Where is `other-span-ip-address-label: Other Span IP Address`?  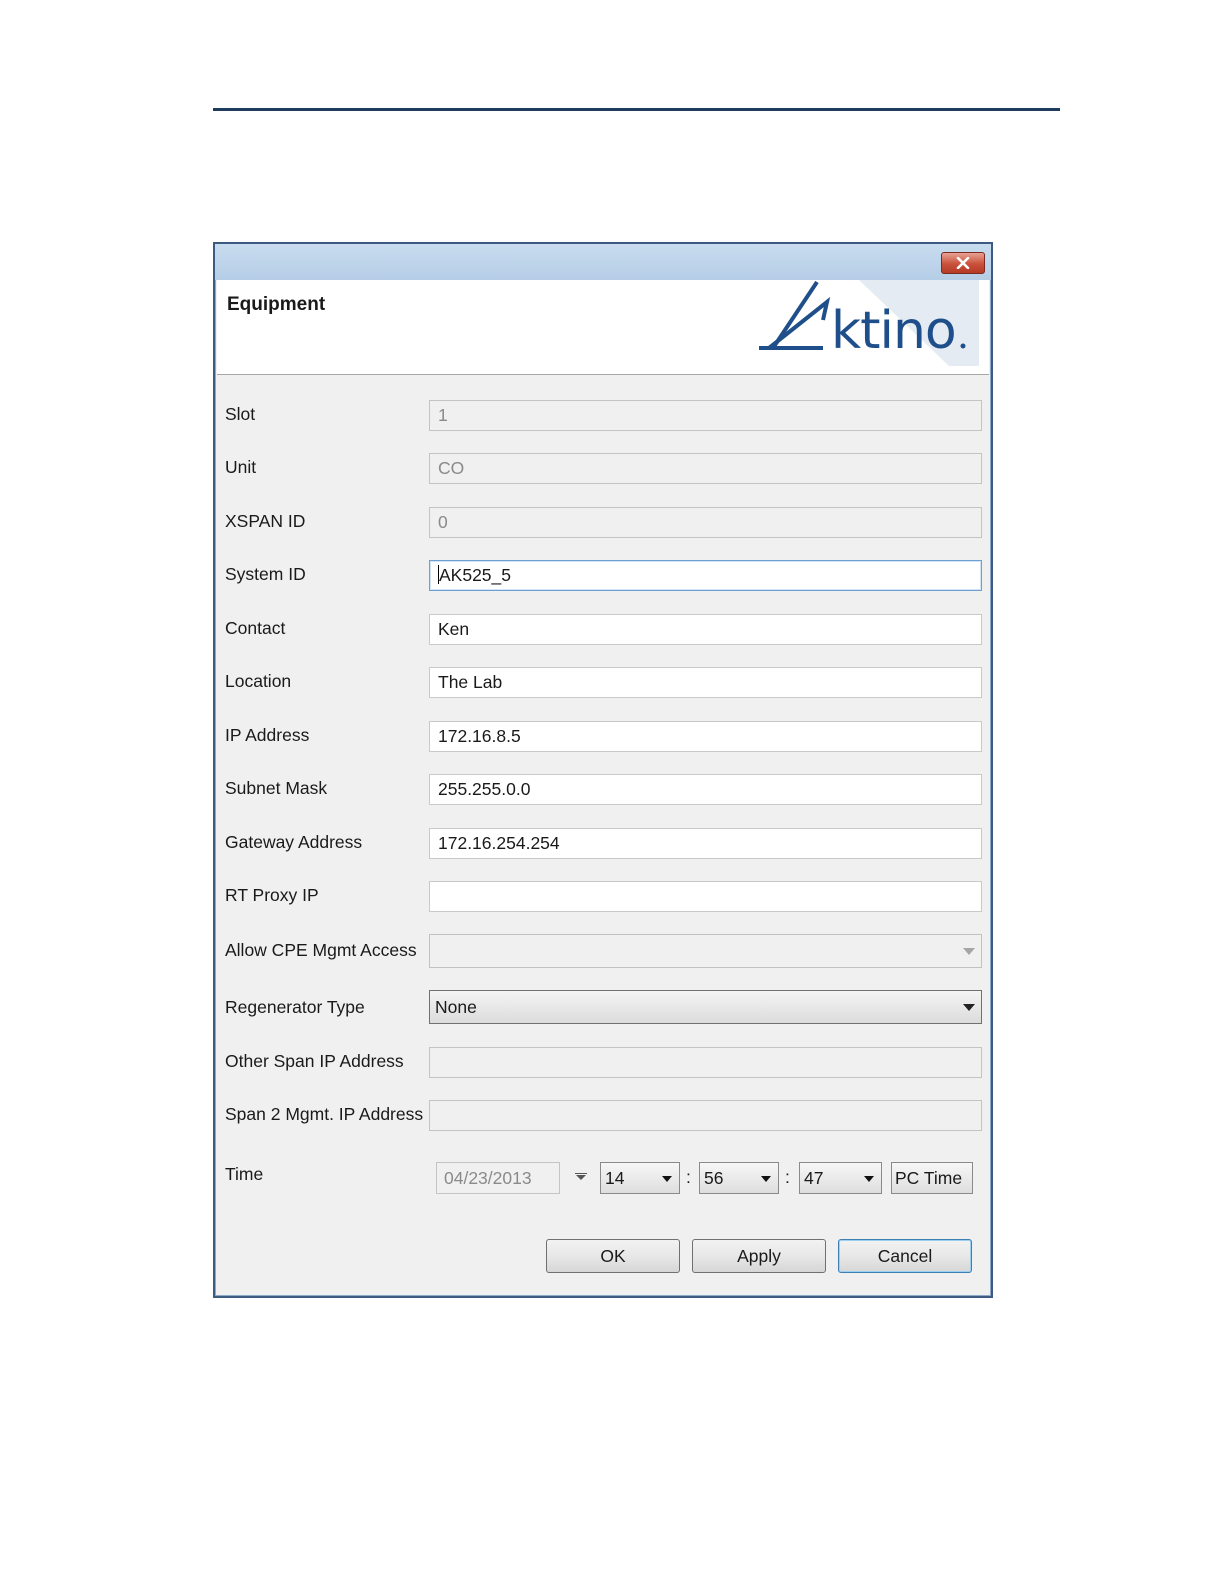 other-span-ip-address-label: Other Span IP Address is located at coordinates (314, 1061).